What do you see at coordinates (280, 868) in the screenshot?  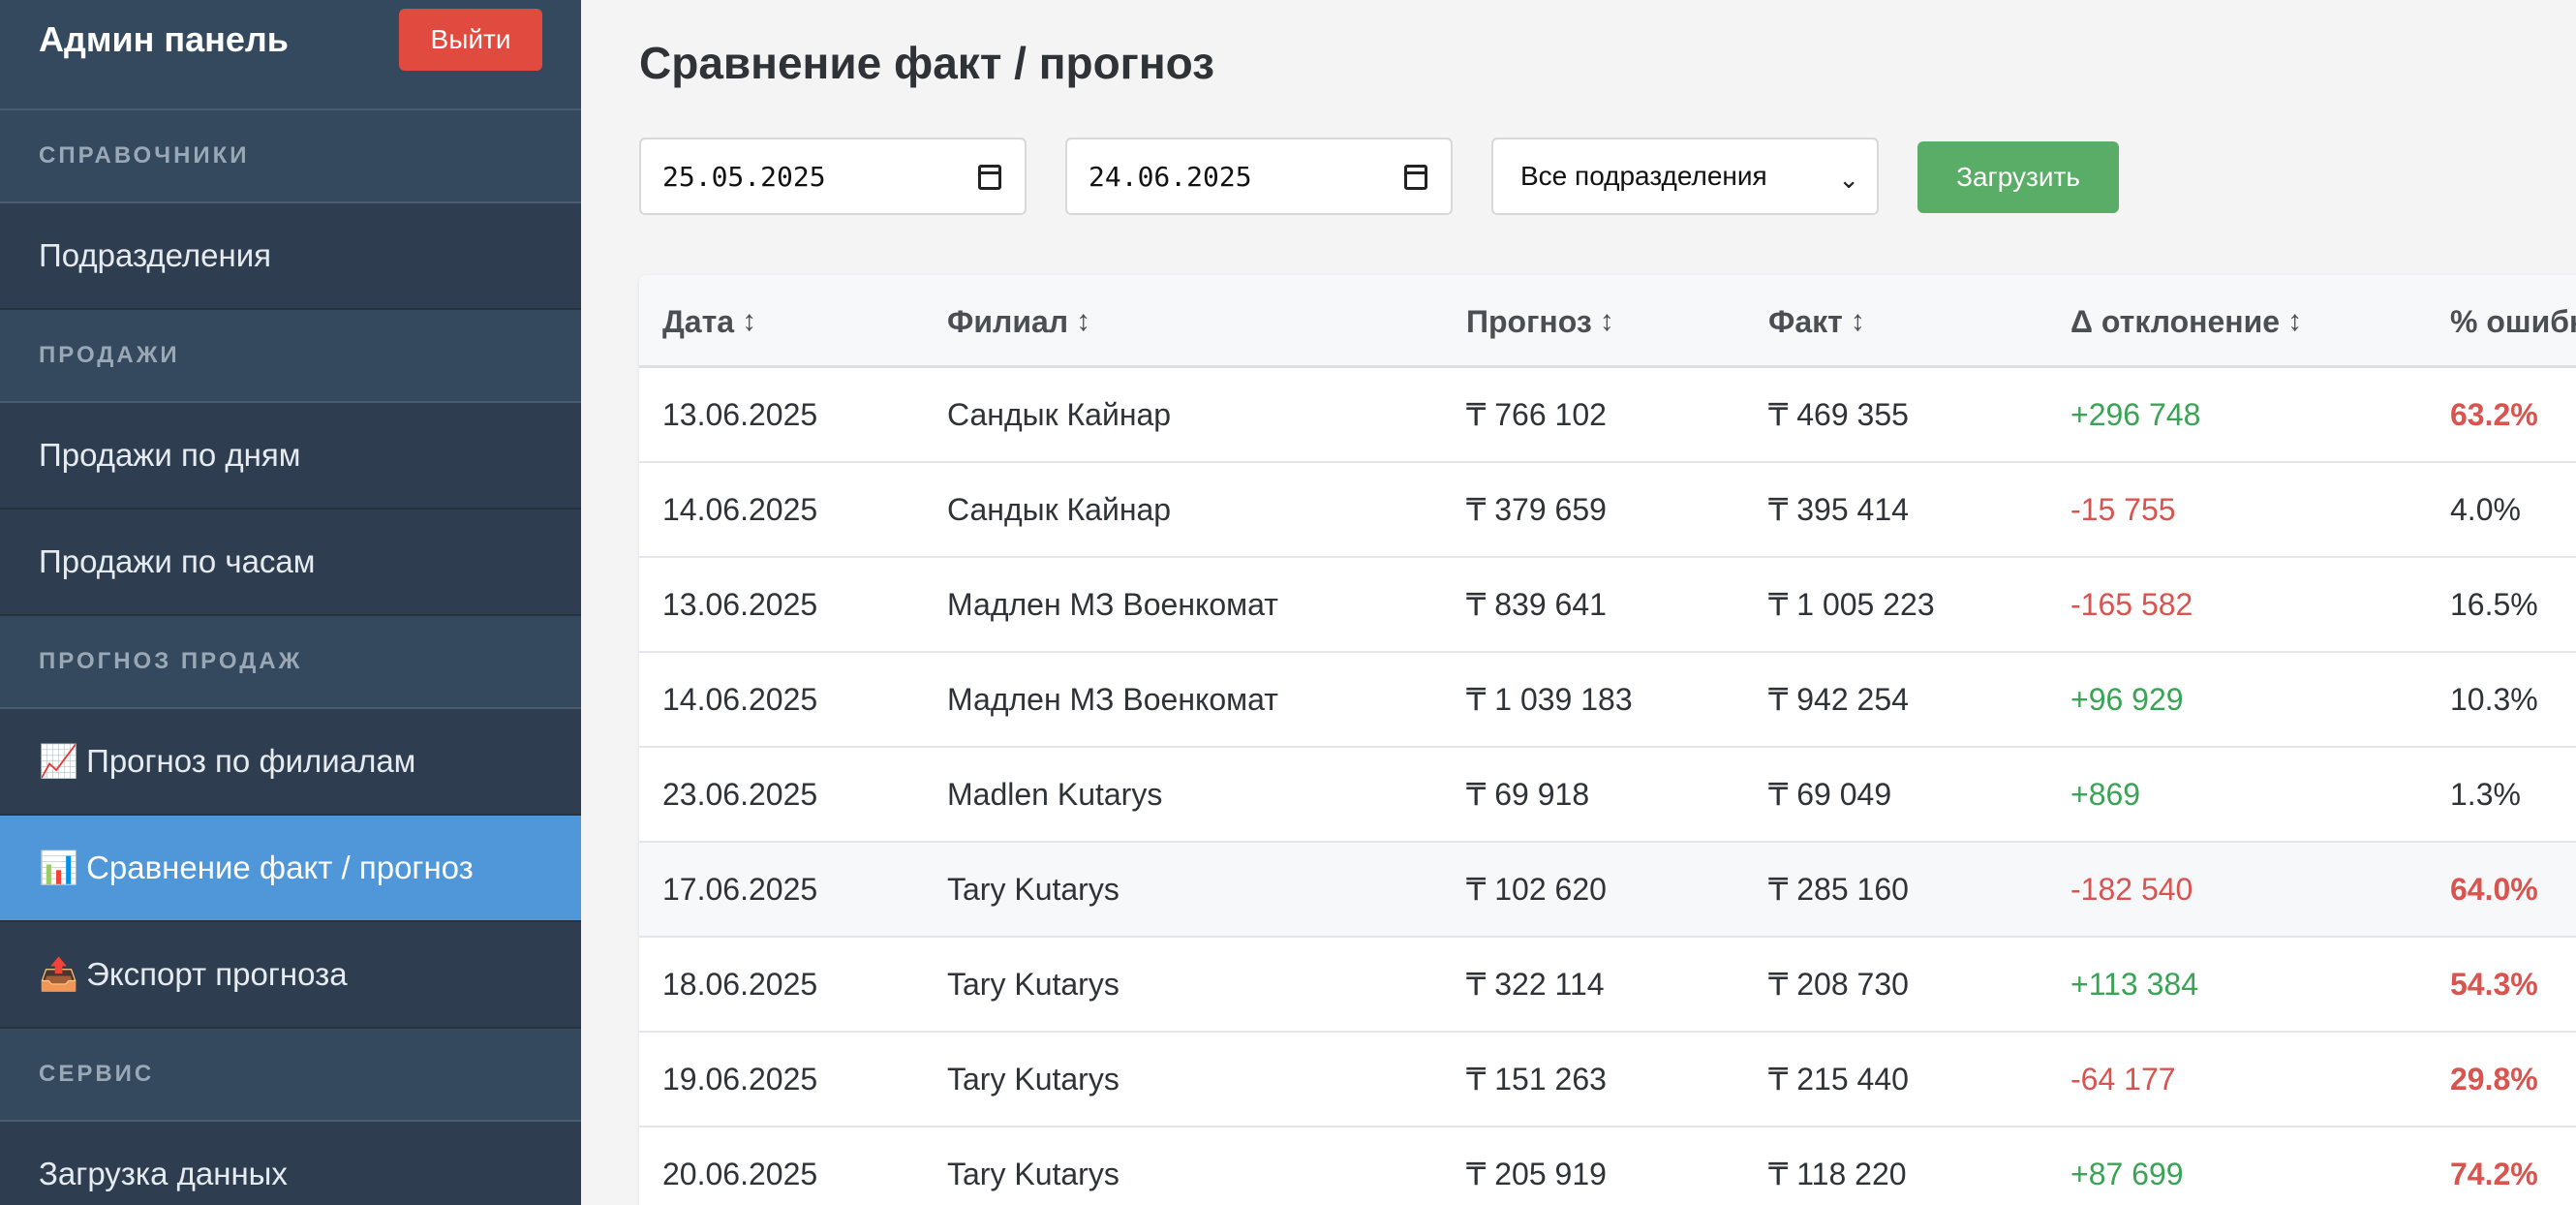 I see `sidebar-item-label: Сравнение факт / прогноз` at bounding box center [280, 868].